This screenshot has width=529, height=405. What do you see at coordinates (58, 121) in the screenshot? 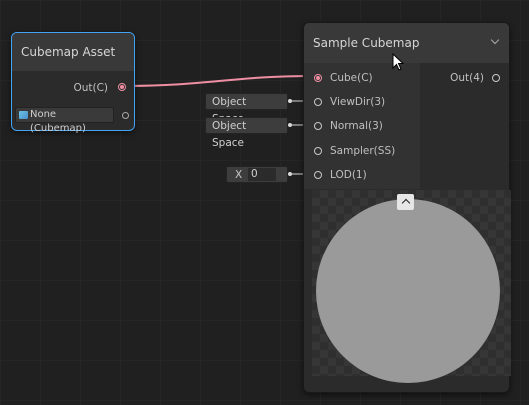
I see `cubemap-field-value: None (Cubemap)` at bounding box center [58, 121].